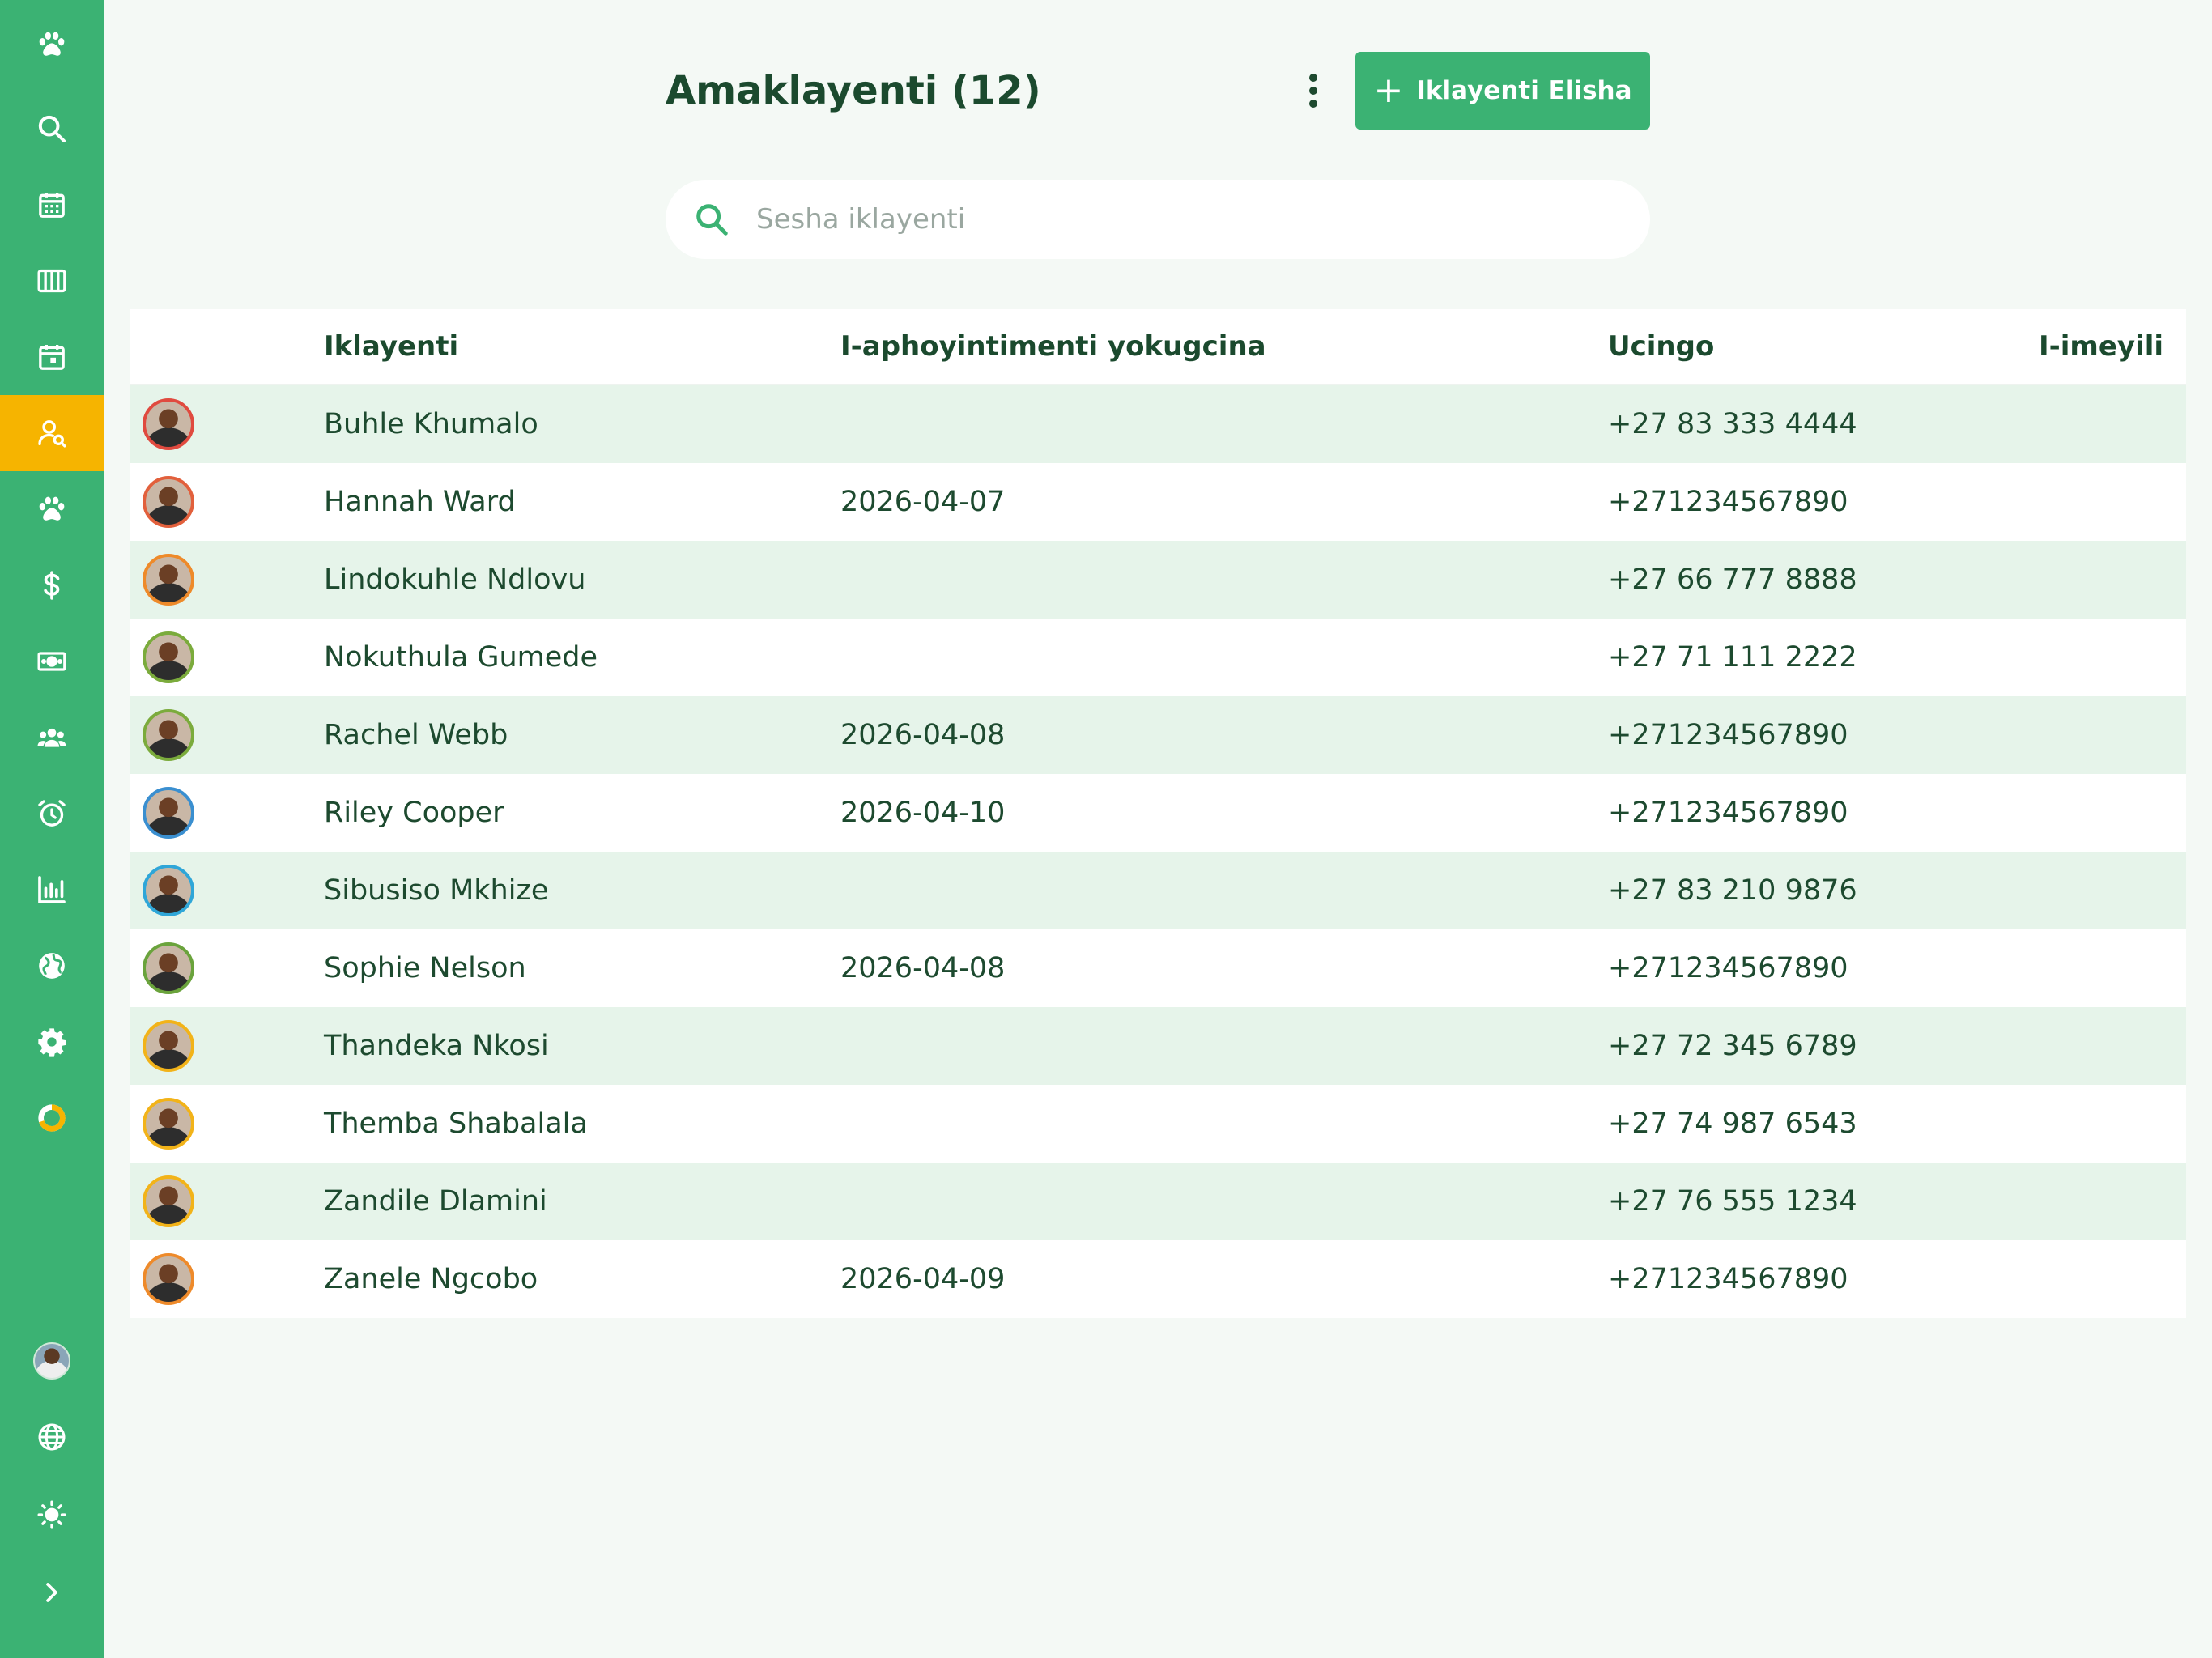 The image size is (2212, 1658). I want to click on sidebar-item-reminders, so click(52, 814).